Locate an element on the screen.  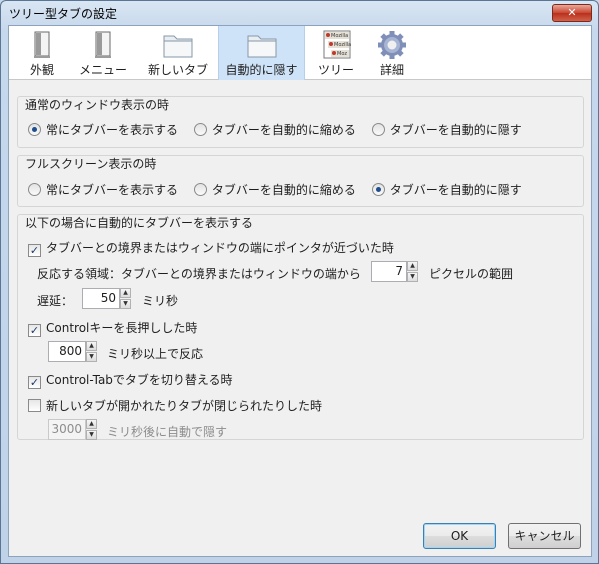
tab-tree: Mozilla Mozilla Moz ツリー is located at coordinates (336, 53).